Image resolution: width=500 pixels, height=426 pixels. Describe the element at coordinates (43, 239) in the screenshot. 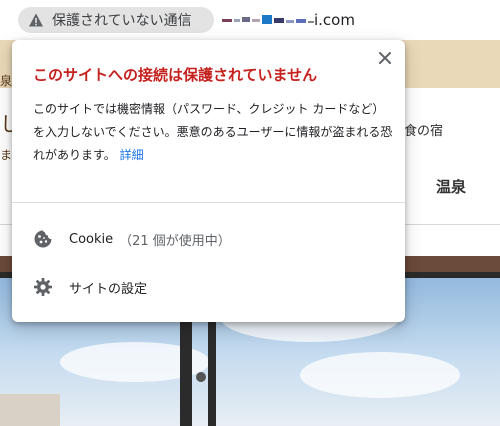

I see `cookie-icon` at that location.